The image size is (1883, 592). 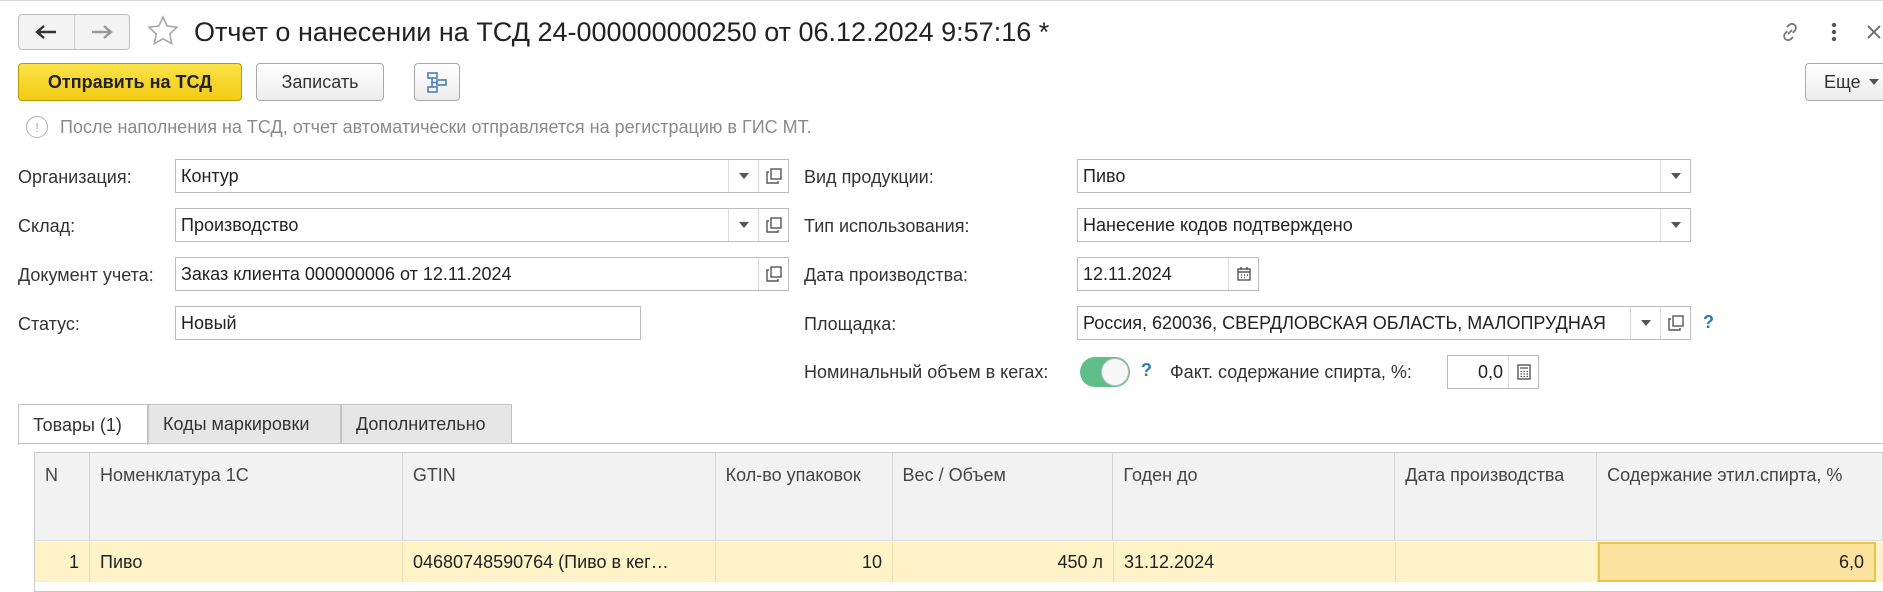 What do you see at coordinates (320, 82) in the screenshot?
I see `save-button: Записать` at bounding box center [320, 82].